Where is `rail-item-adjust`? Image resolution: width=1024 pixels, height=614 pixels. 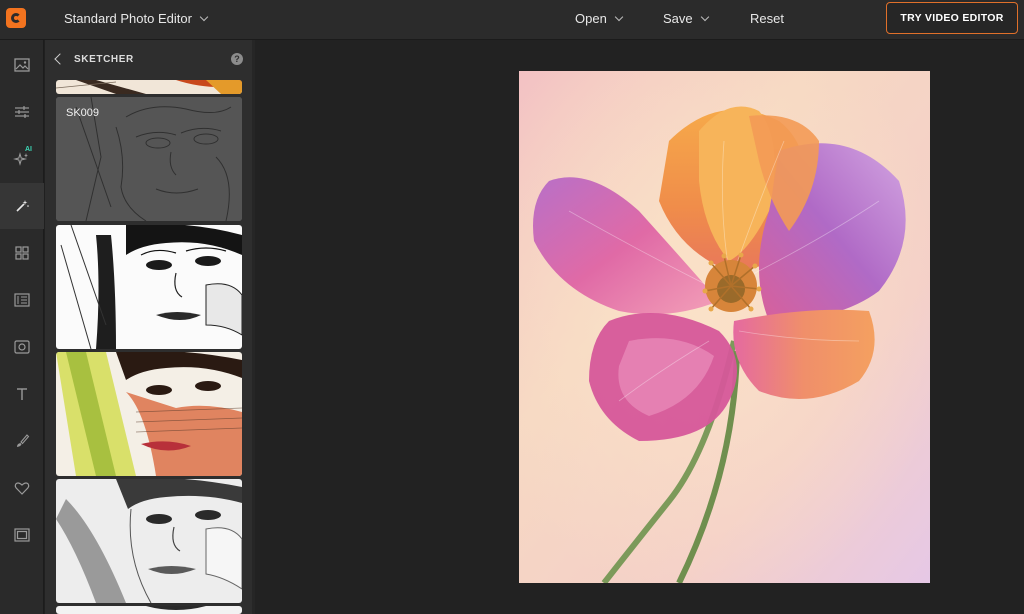
rail-item-adjust is located at coordinates (22, 112).